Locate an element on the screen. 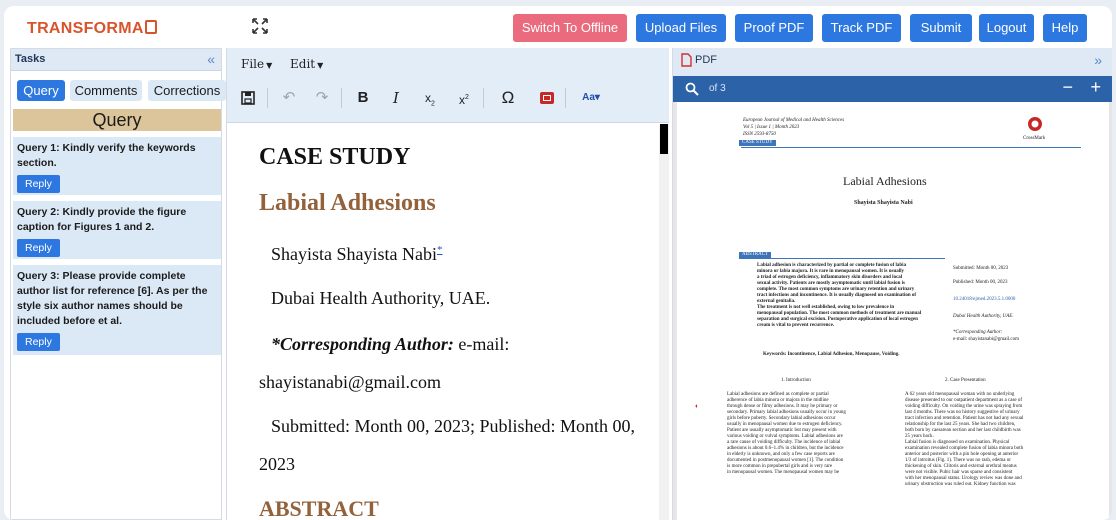  switch-offline-button: Switch To Offline is located at coordinates (570, 28).